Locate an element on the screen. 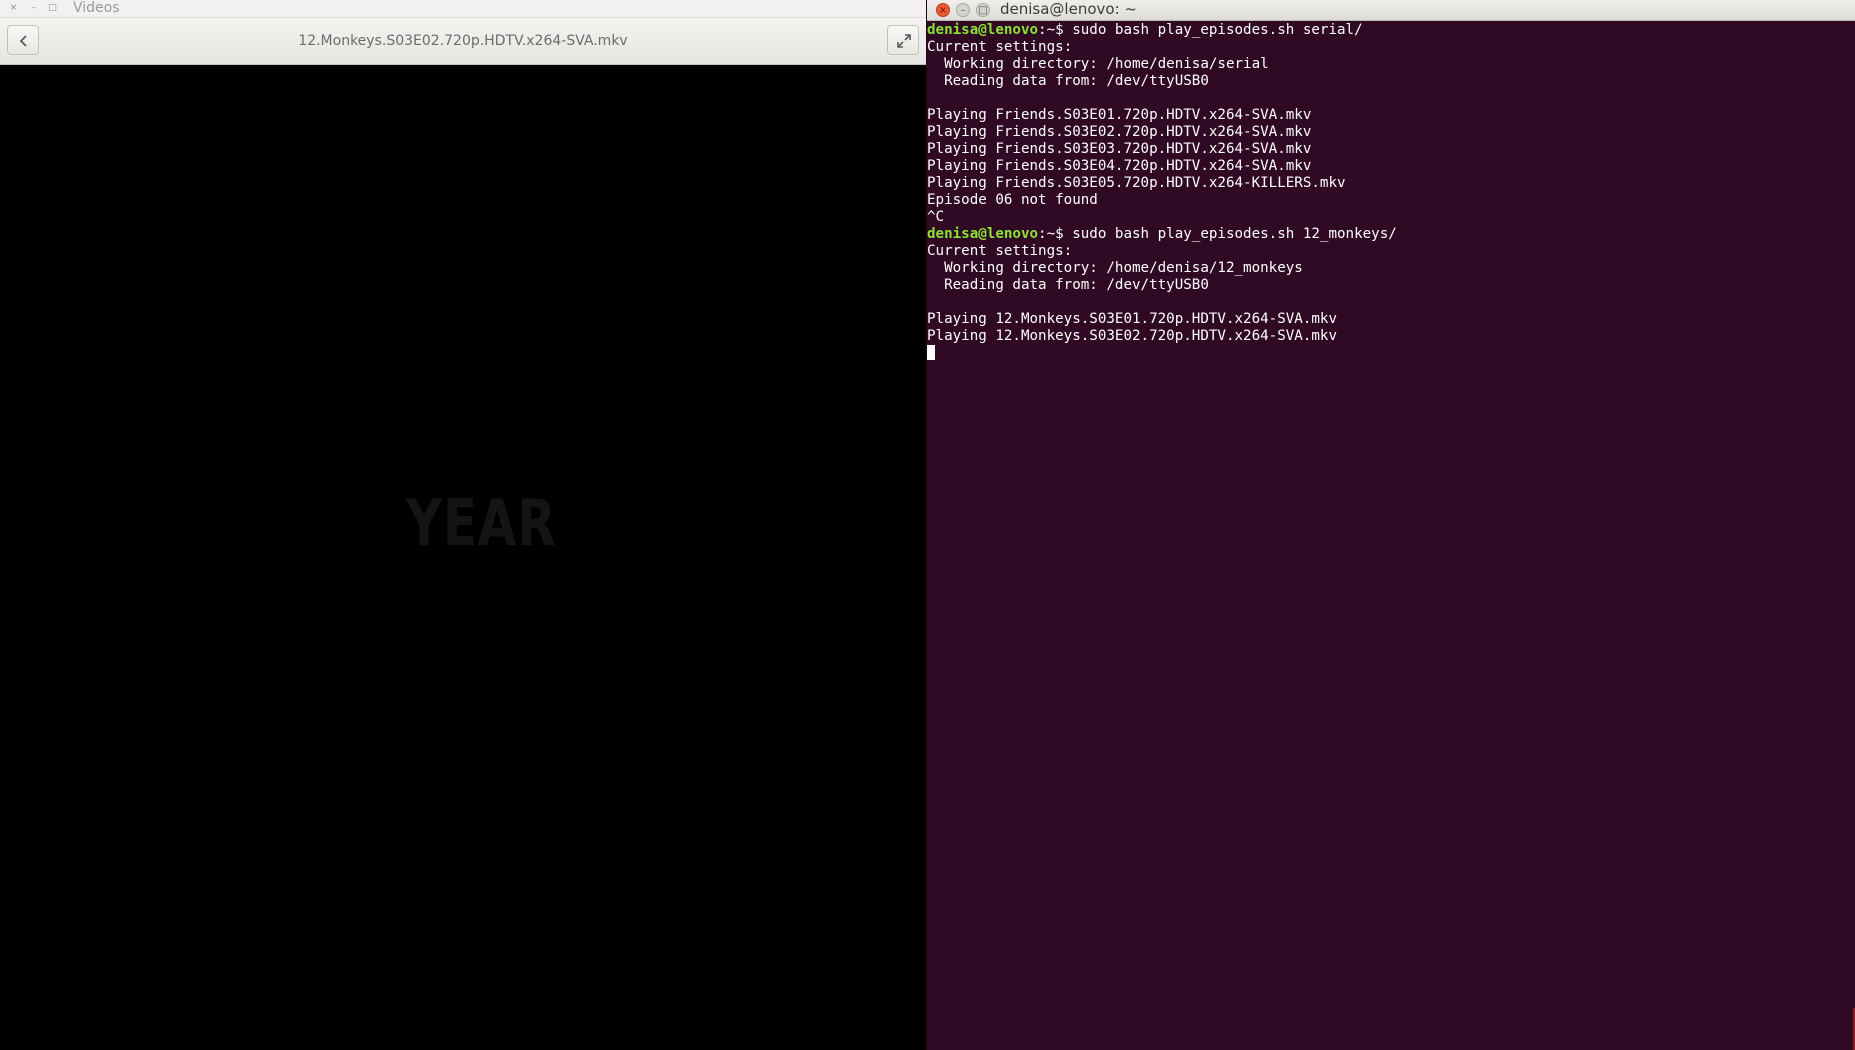  video-frame-text: YEAR is located at coordinates (481, 524).